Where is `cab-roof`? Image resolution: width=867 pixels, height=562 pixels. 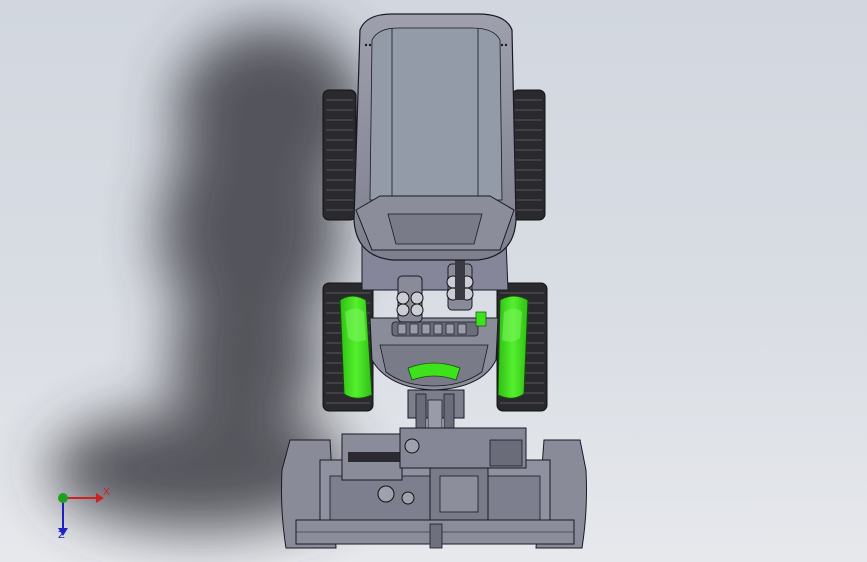 cab-roof is located at coordinates (435, 137).